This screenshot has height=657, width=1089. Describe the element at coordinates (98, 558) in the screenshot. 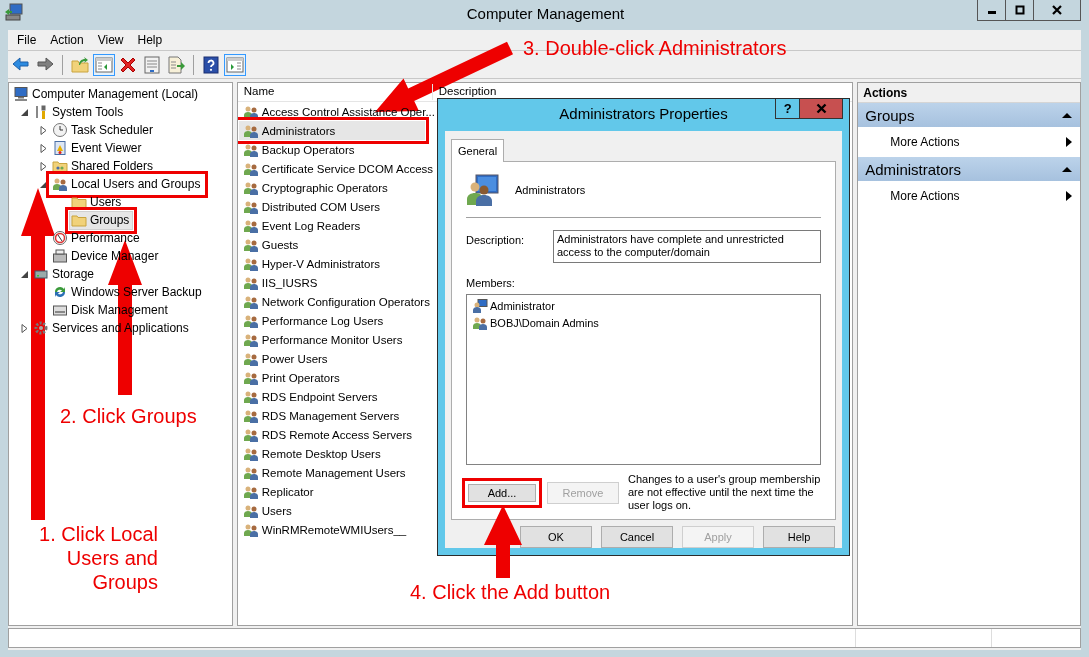

I see `annotation-text: 1. Click Local Users and Groups` at that location.